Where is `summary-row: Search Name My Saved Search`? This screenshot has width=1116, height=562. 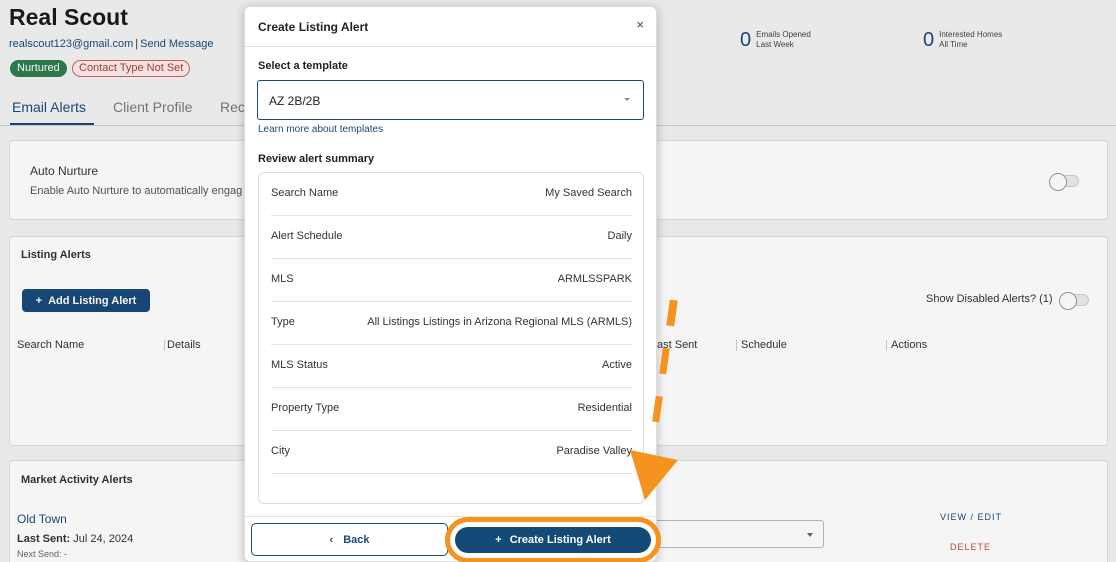 summary-row: Search Name My Saved Search is located at coordinates (451, 194).